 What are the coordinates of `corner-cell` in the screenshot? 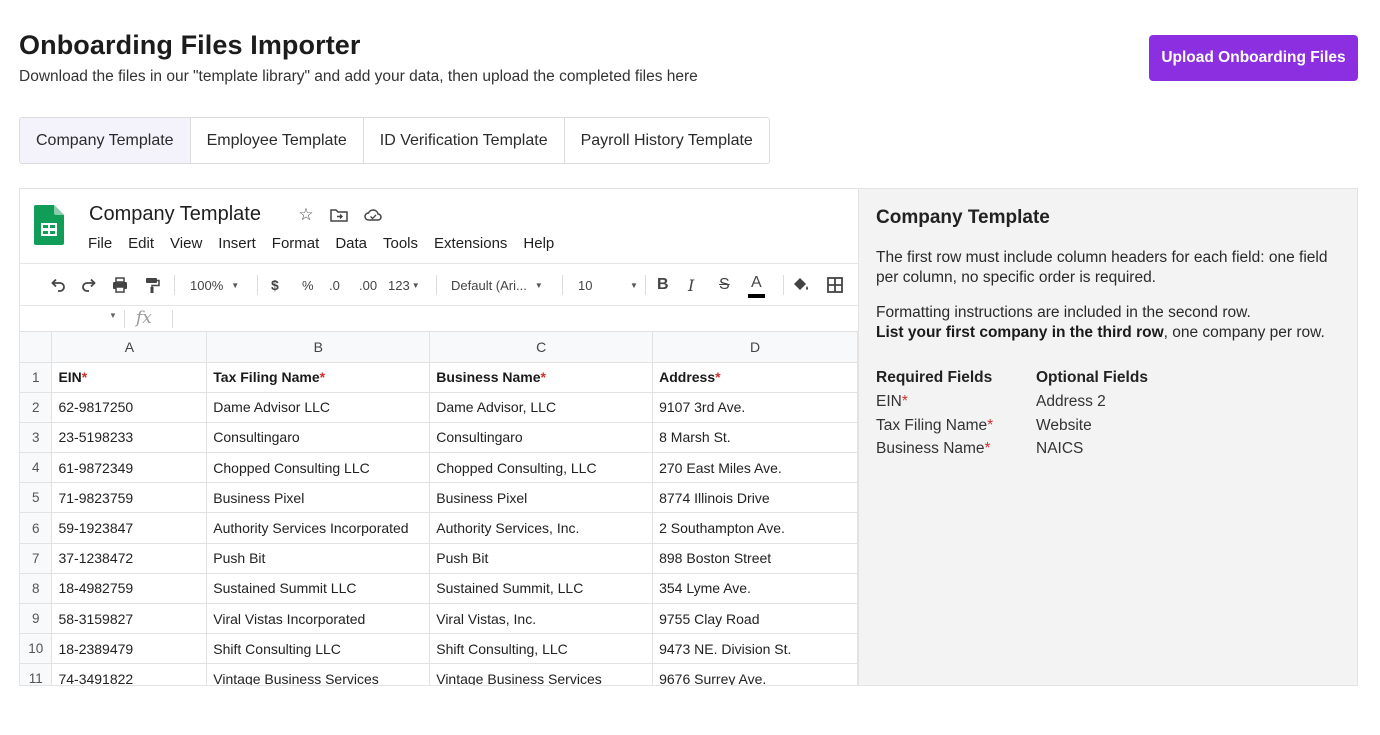 It's located at (36, 347).